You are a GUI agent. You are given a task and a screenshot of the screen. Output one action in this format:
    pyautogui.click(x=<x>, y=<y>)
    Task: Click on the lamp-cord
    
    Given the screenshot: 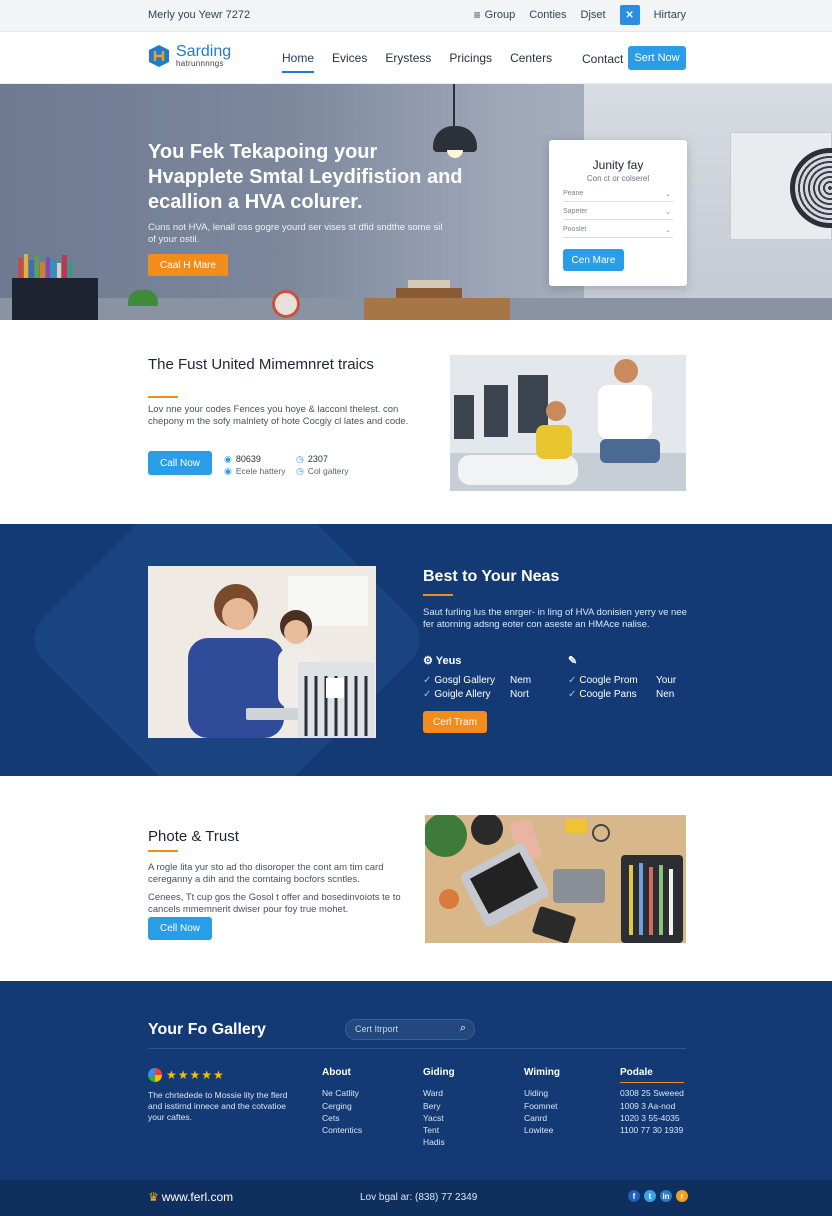 What is the action you would take?
    pyautogui.click(x=454, y=105)
    